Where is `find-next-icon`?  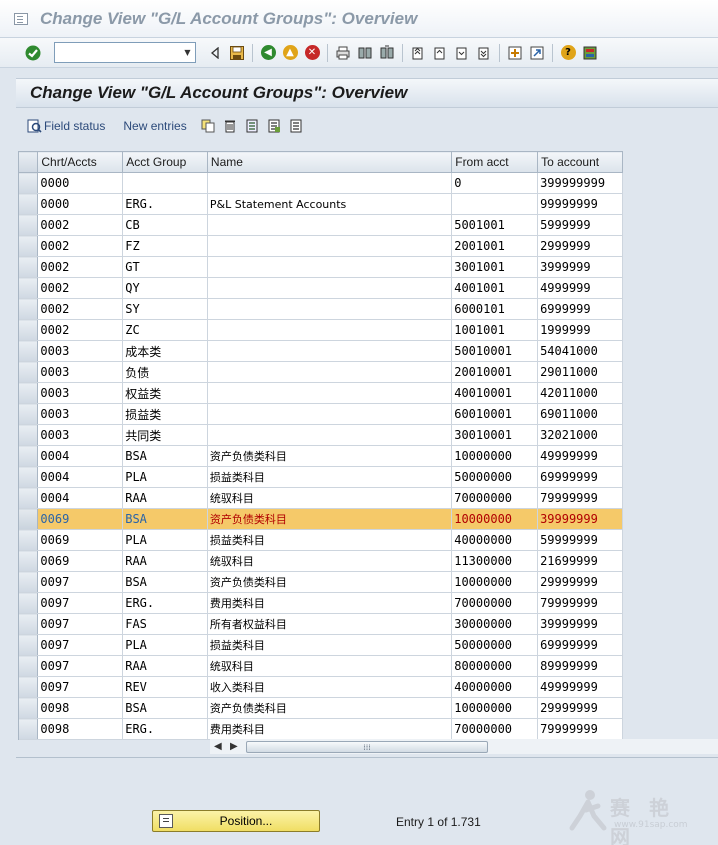
find-next-icon is located at coordinates (387, 53).